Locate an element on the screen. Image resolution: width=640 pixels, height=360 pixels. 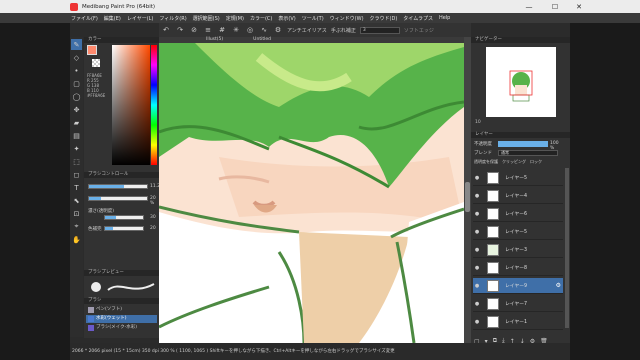
canvas-tab: Illust(5) is located at coordinates (214, 40).